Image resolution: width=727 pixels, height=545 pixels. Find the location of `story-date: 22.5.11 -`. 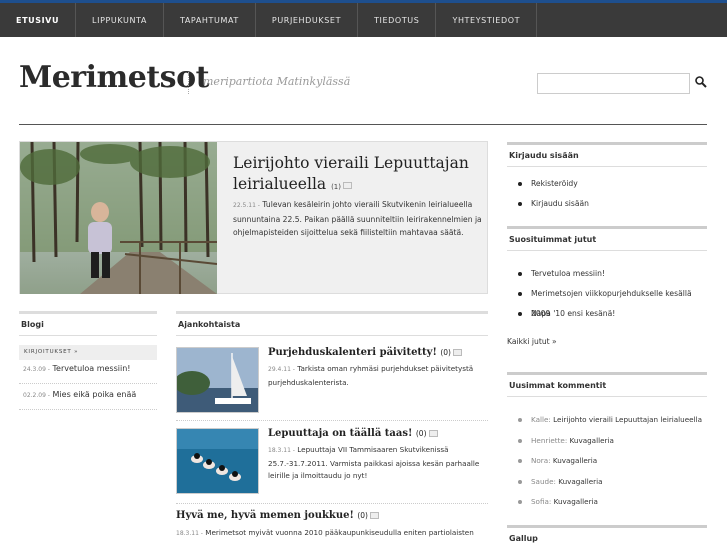

story-date: 22.5.11 - is located at coordinates (246, 205).